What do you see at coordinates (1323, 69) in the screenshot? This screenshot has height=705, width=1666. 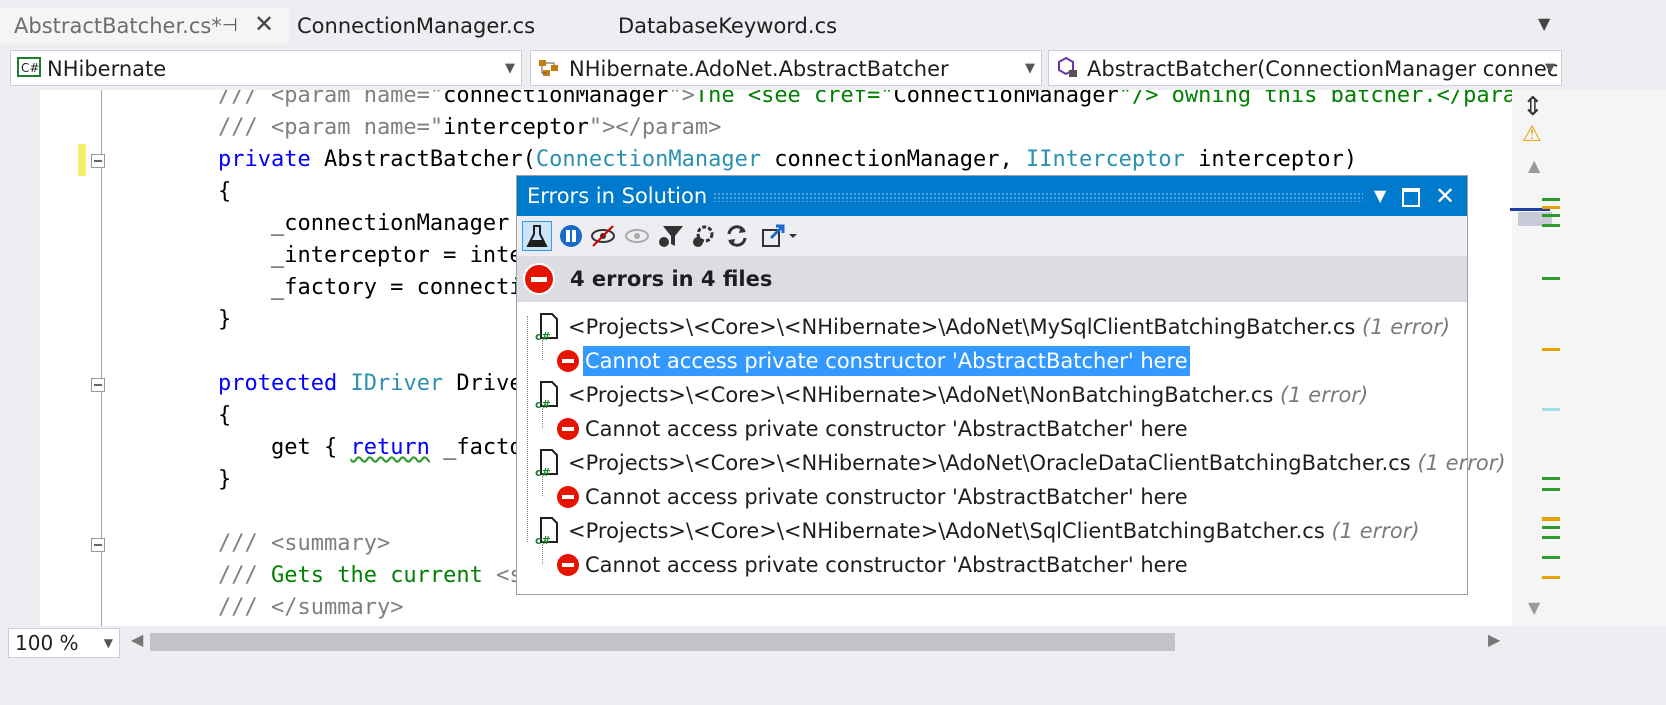 I see `member-label: AbstractBatcher(ConnectionManager connec` at bounding box center [1323, 69].